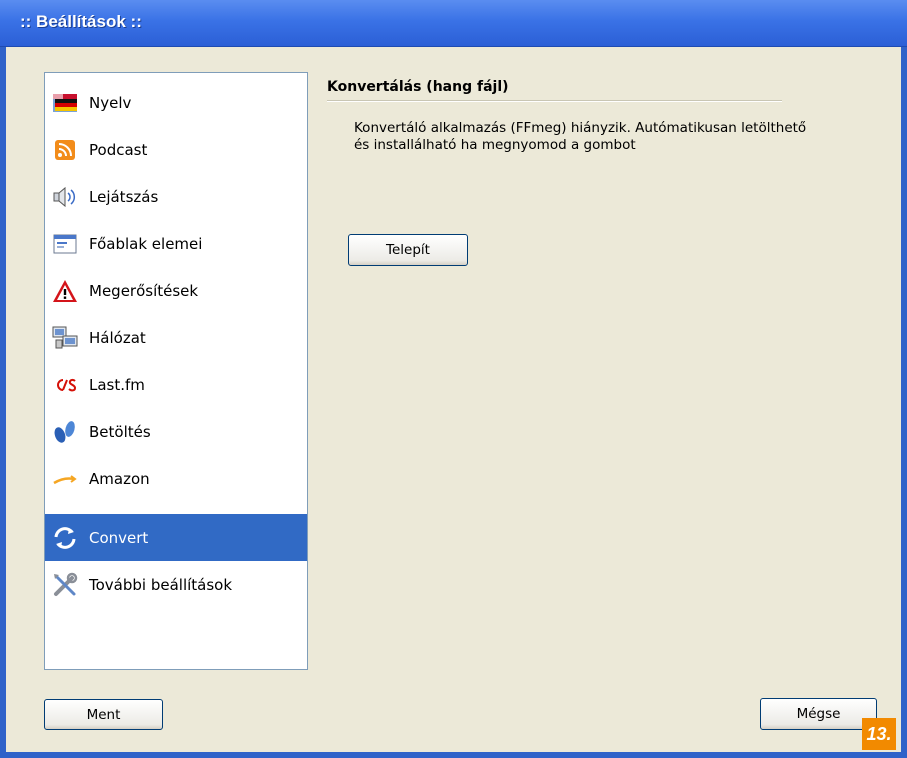 The image size is (907, 758). What do you see at coordinates (65, 385) in the screenshot?
I see `lastfm-icon` at bounding box center [65, 385].